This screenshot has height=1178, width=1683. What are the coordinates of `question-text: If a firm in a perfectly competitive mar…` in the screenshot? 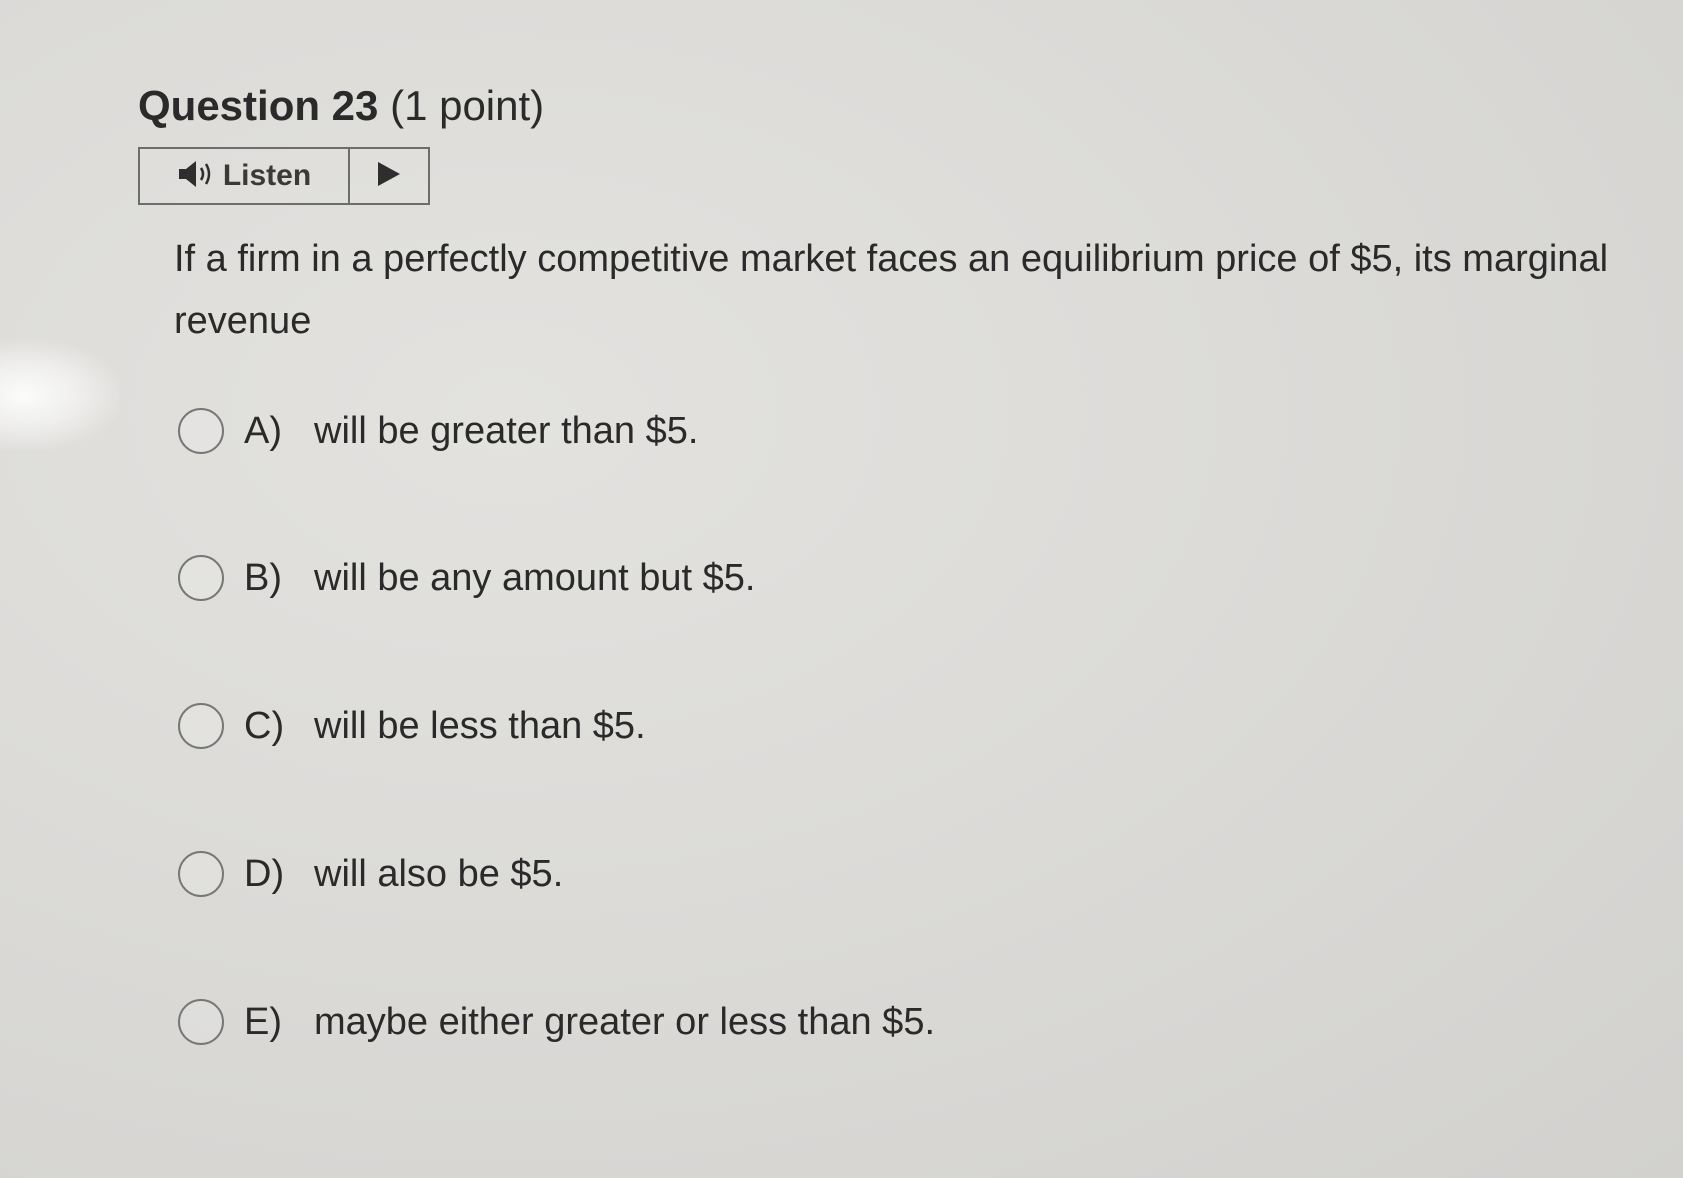 It's located at (891, 290).